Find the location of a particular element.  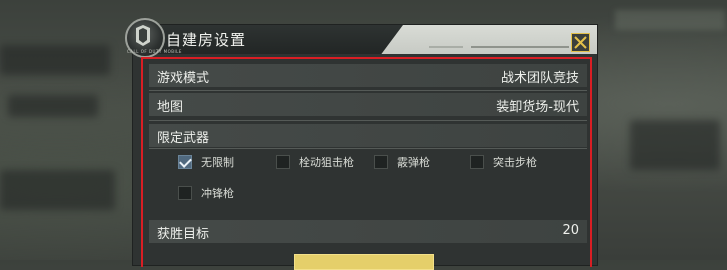

close-button is located at coordinates (580, 42).